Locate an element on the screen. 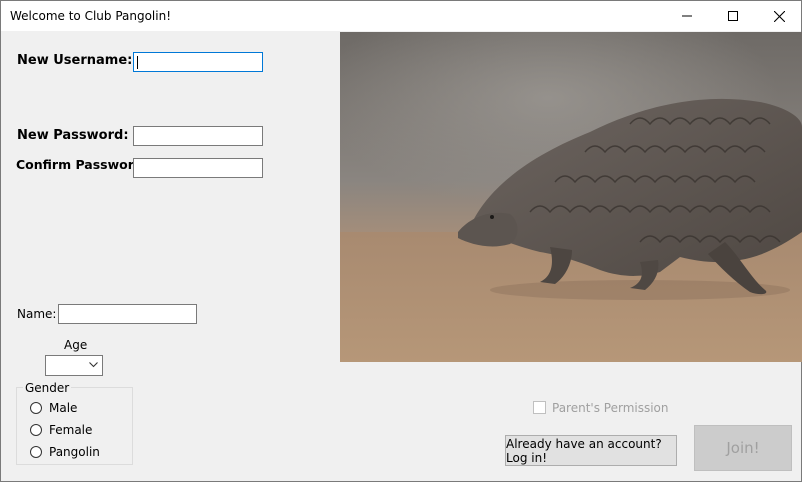 The width and height of the screenshot is (802, 482). close-button is located at coordinates (779, 16).